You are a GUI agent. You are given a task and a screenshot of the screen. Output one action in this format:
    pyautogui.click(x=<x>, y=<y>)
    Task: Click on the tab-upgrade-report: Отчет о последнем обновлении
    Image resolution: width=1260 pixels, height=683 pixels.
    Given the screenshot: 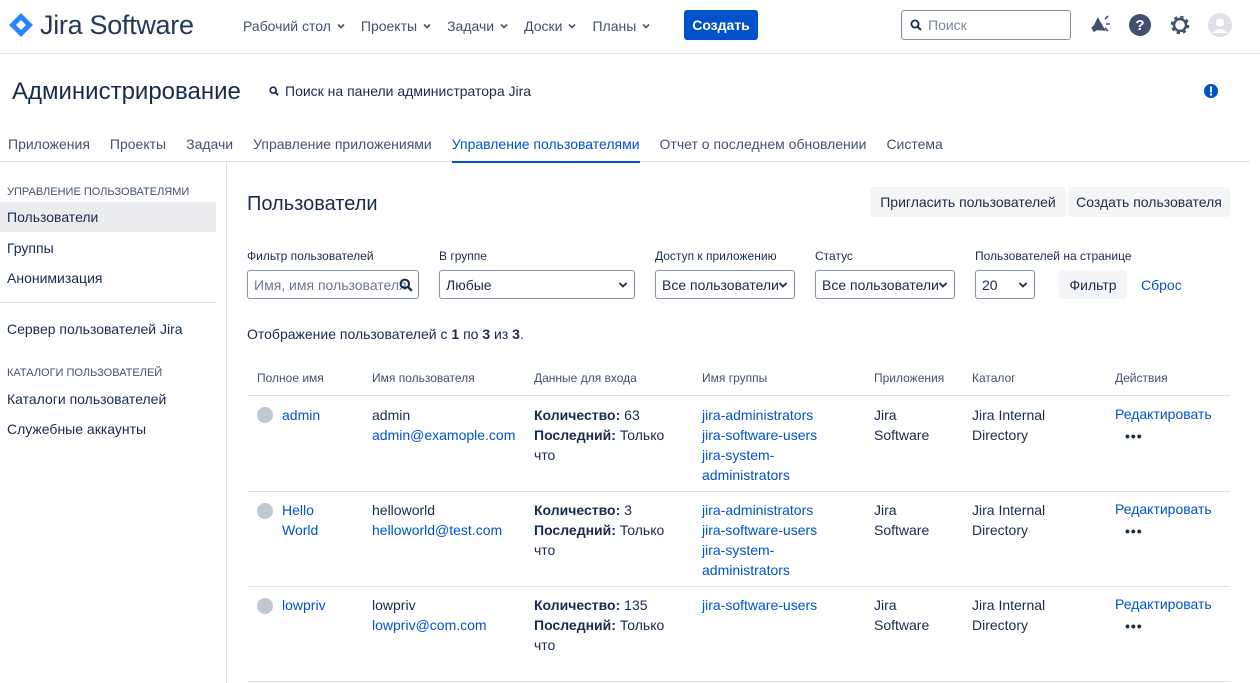 What is the action you would take?
    pyautogui.click(x=763, y=147)
    